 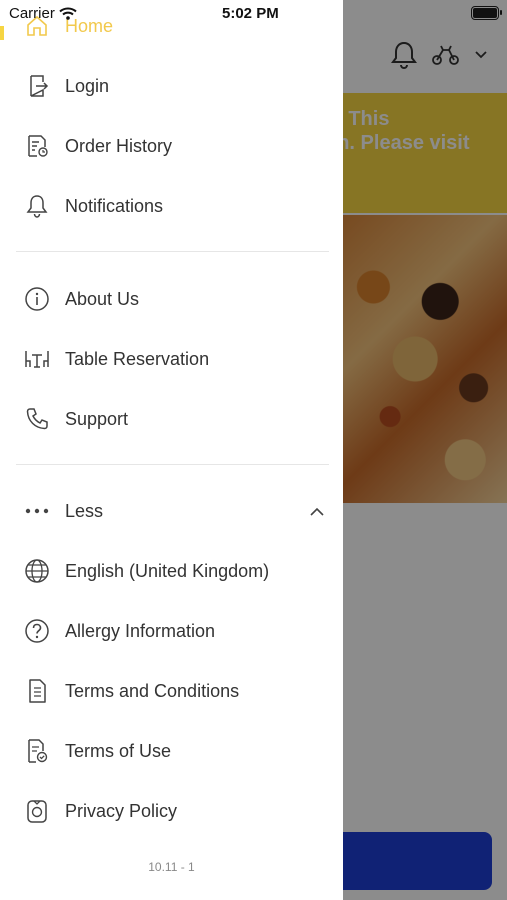 I want to click on menu-item-label: English (United Kingdom), so click(x=167, y=570).